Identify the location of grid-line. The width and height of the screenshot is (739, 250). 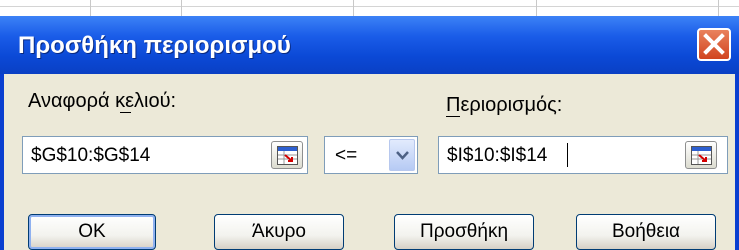
(369, 6).